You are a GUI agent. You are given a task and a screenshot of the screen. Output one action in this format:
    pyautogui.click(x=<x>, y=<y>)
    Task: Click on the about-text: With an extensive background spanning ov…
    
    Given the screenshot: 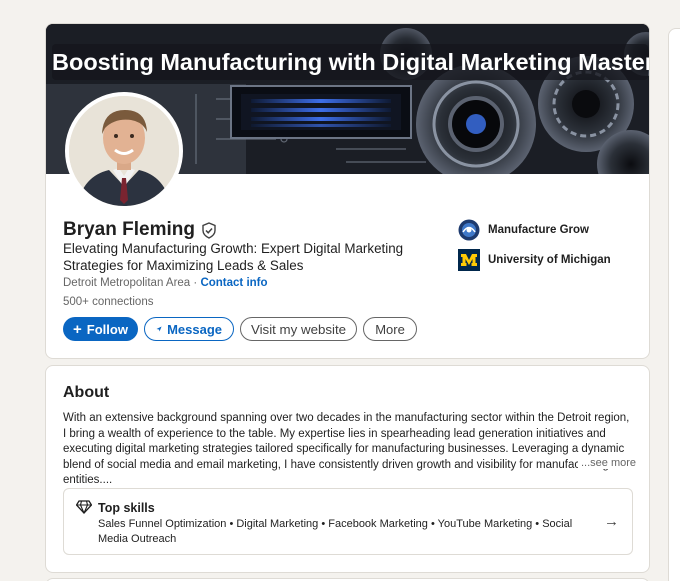 What is the action you would take?
    pyautogui.click(x=346, y=449)
    